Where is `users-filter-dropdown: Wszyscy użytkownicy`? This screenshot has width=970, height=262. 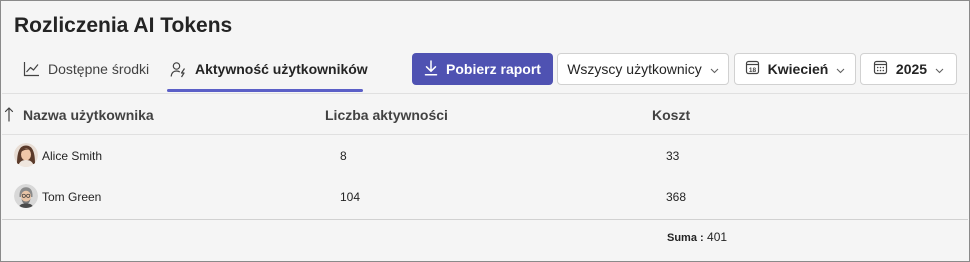 users-filter-dropdown: Wszyscy użytkownicy is located at coordinates (643, 69).